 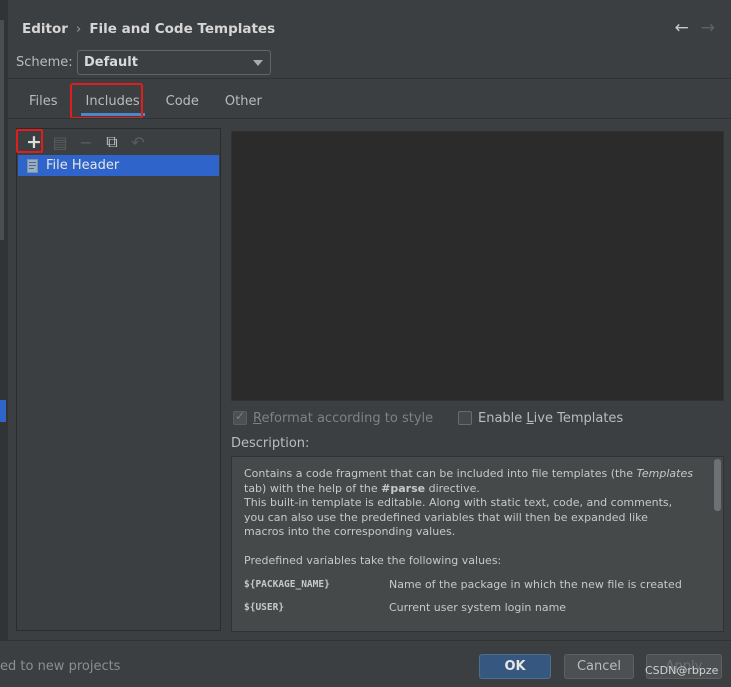 I want to click on scheme-value: Default, so click(x=111, y=62).